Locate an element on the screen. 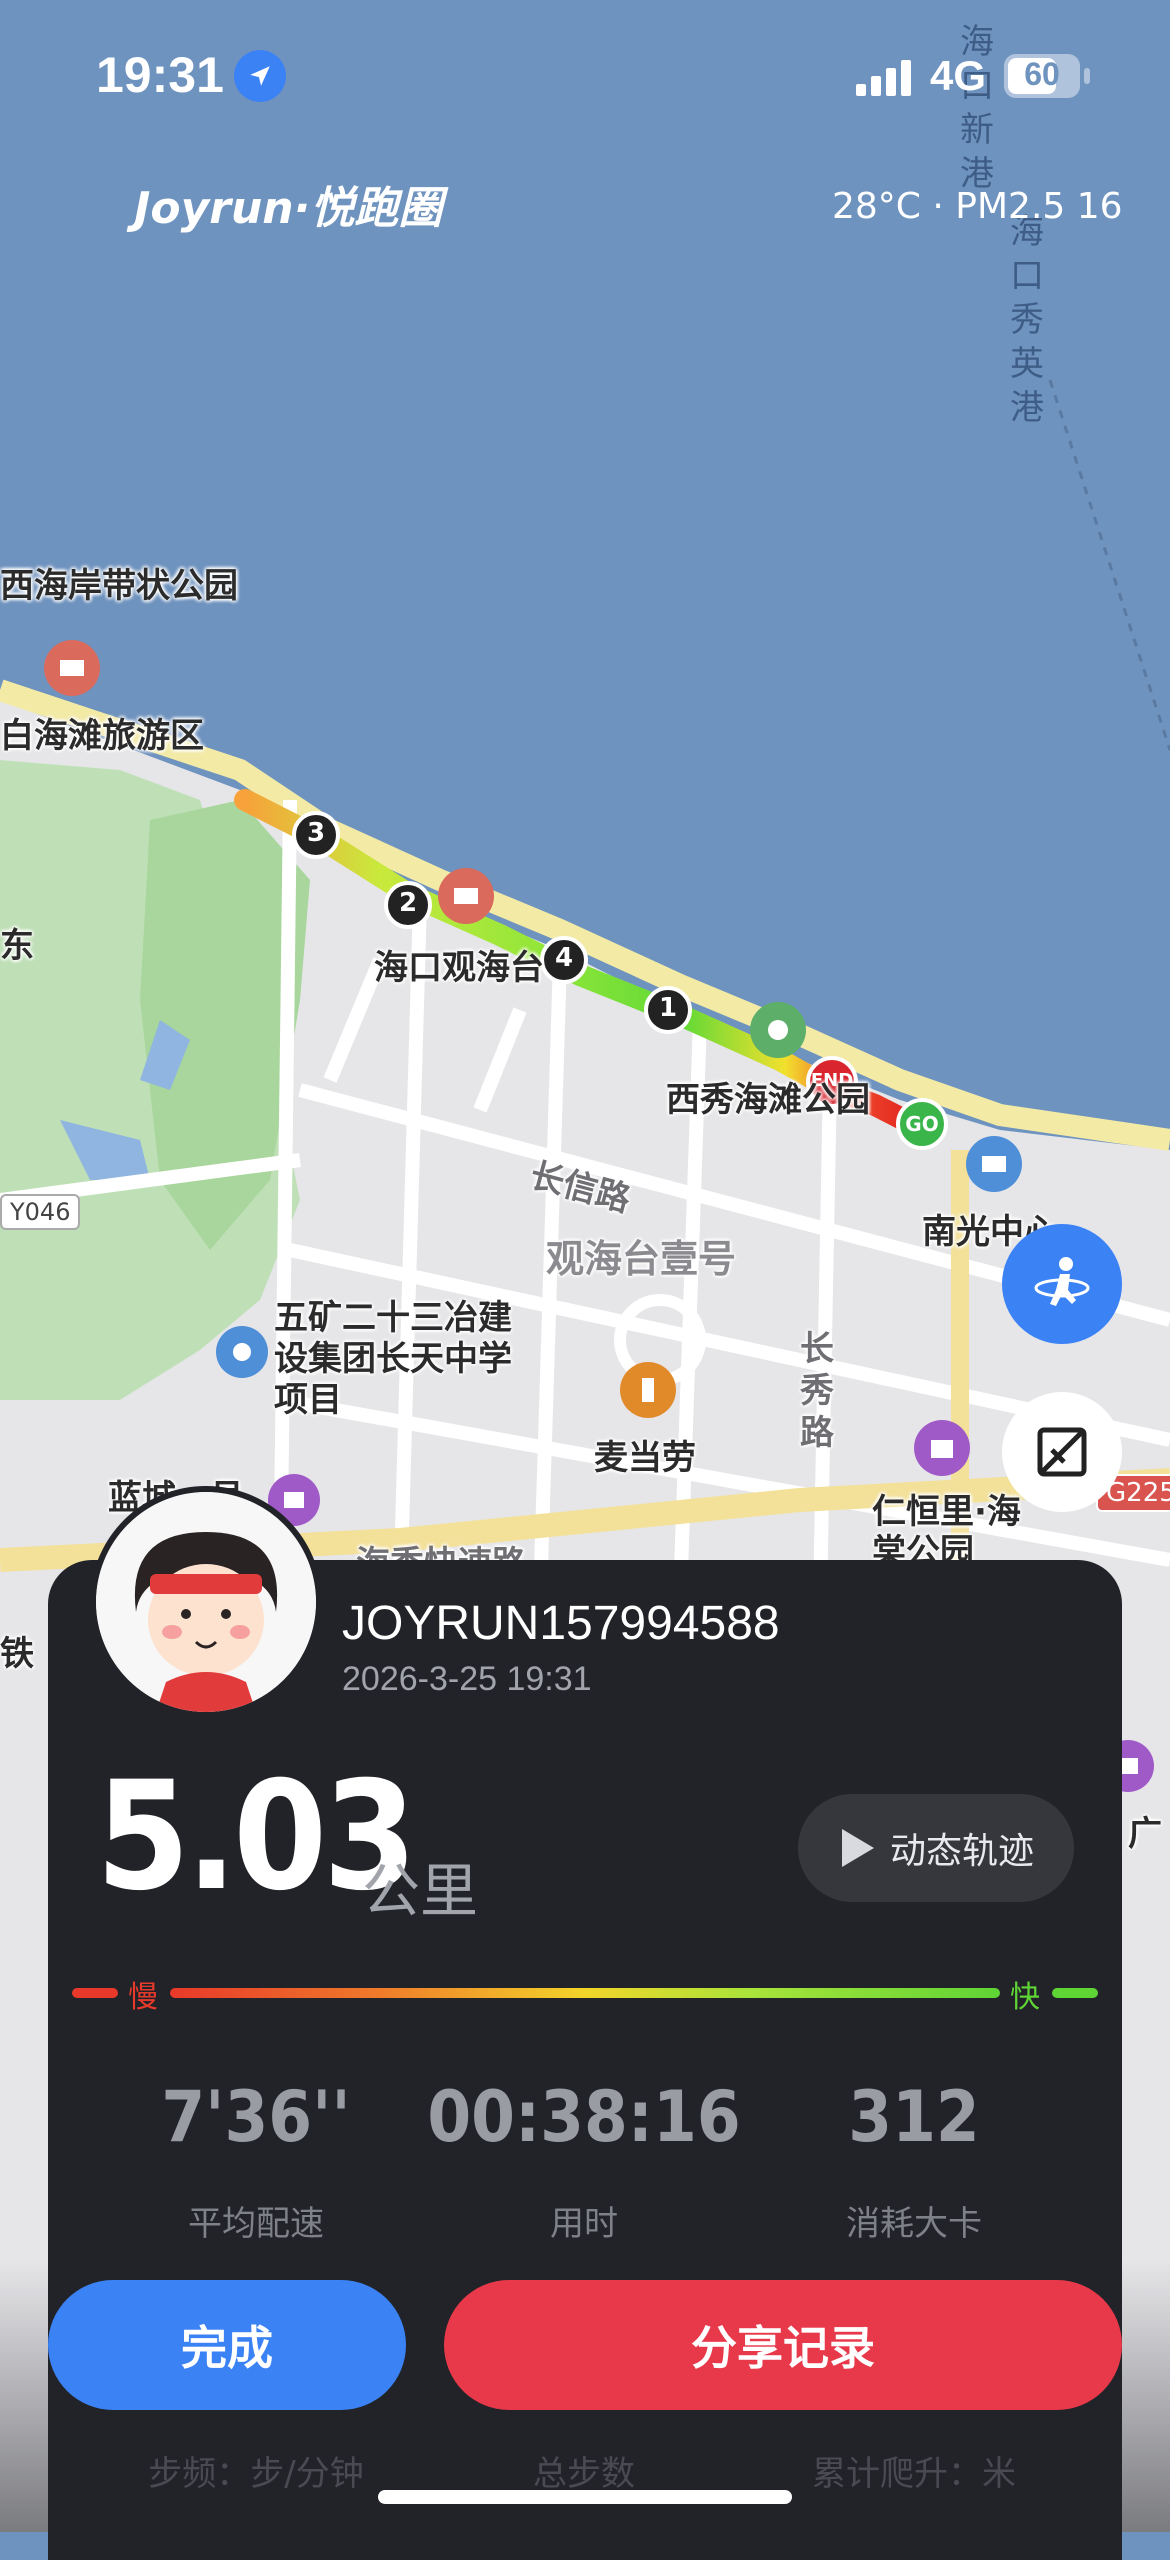 This screenshot has height=2560, width=1170. done-button: 完成 is located at coordinates (227, 2345).